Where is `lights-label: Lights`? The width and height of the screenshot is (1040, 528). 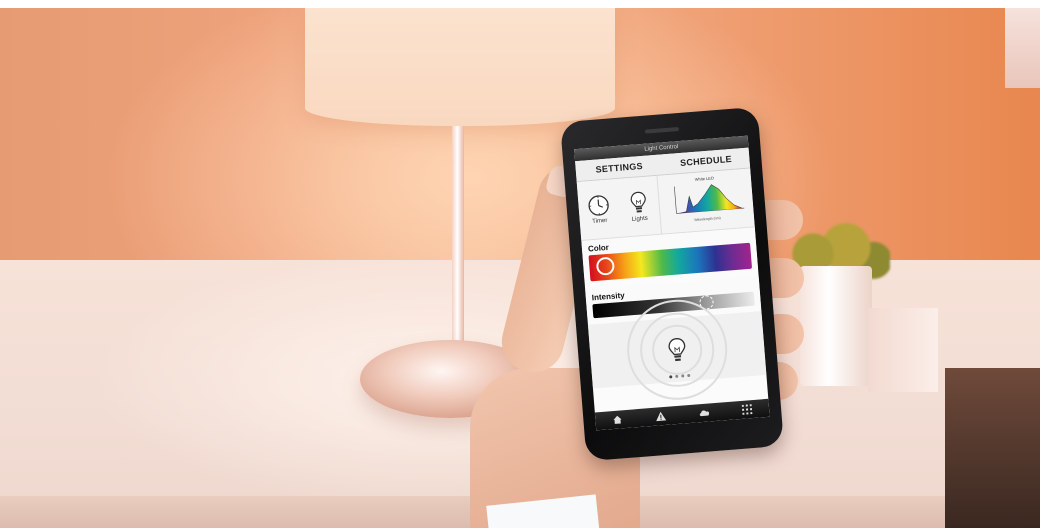 lights-label: Lights is located at coordinates (640, 219).